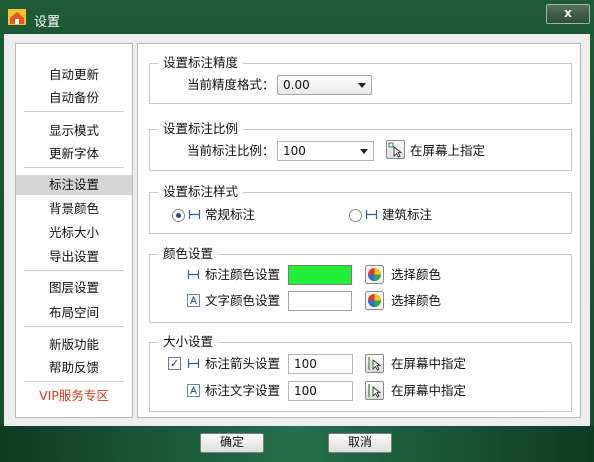  Describe the element at coordinates (243, 300) in the screenshot. I see `text-color-label: 文字颜色设置` at that location.